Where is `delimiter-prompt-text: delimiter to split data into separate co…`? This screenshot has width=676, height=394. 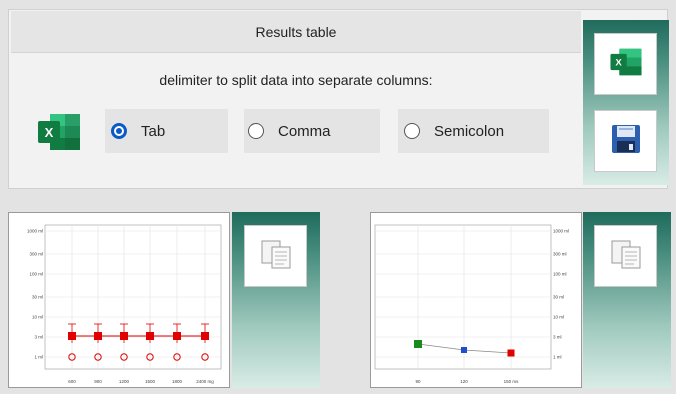 delimiter-prompt-text: delimiter to split data into separate co… is located at coordinates (296, 80).